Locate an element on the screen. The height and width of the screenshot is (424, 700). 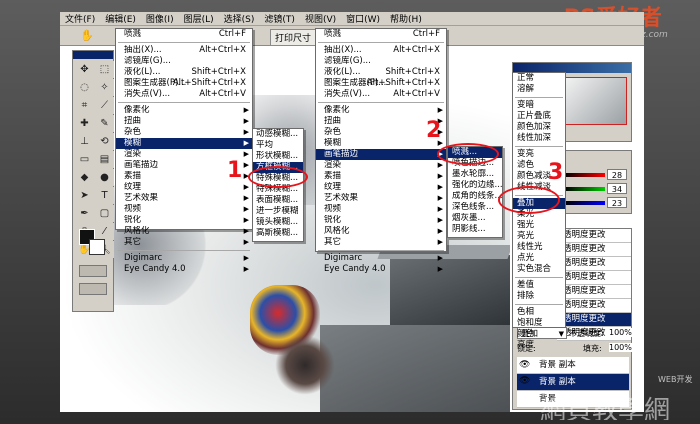
eraser-tool-icon: ▭ is located at coordinates (84, 159).